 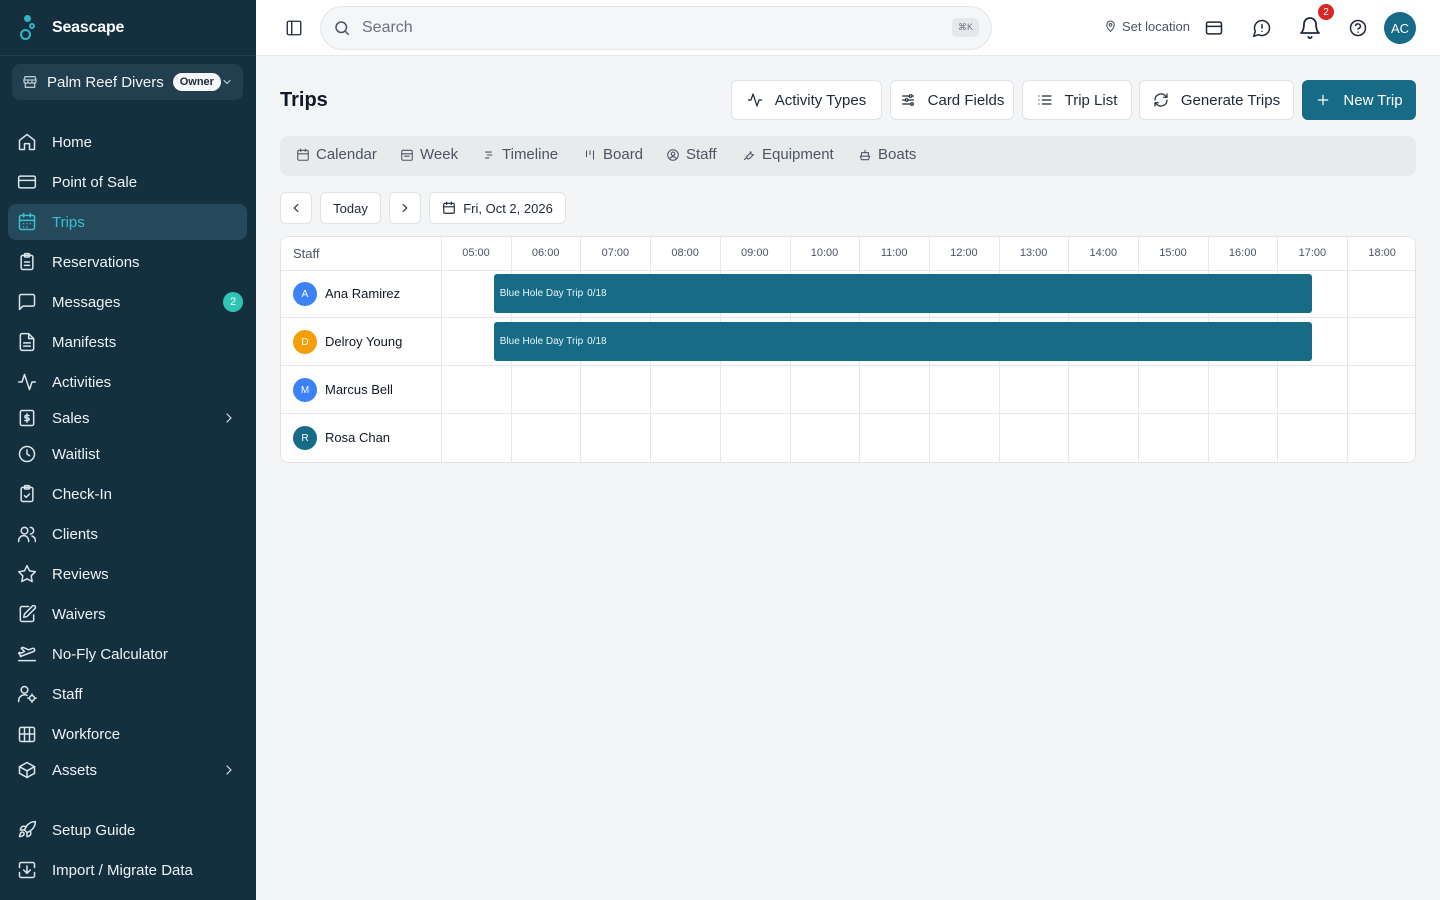 What do you see at coordinates (27, 870) in the screenshot?
I see `import-icon` at bounding box center [27, 870].